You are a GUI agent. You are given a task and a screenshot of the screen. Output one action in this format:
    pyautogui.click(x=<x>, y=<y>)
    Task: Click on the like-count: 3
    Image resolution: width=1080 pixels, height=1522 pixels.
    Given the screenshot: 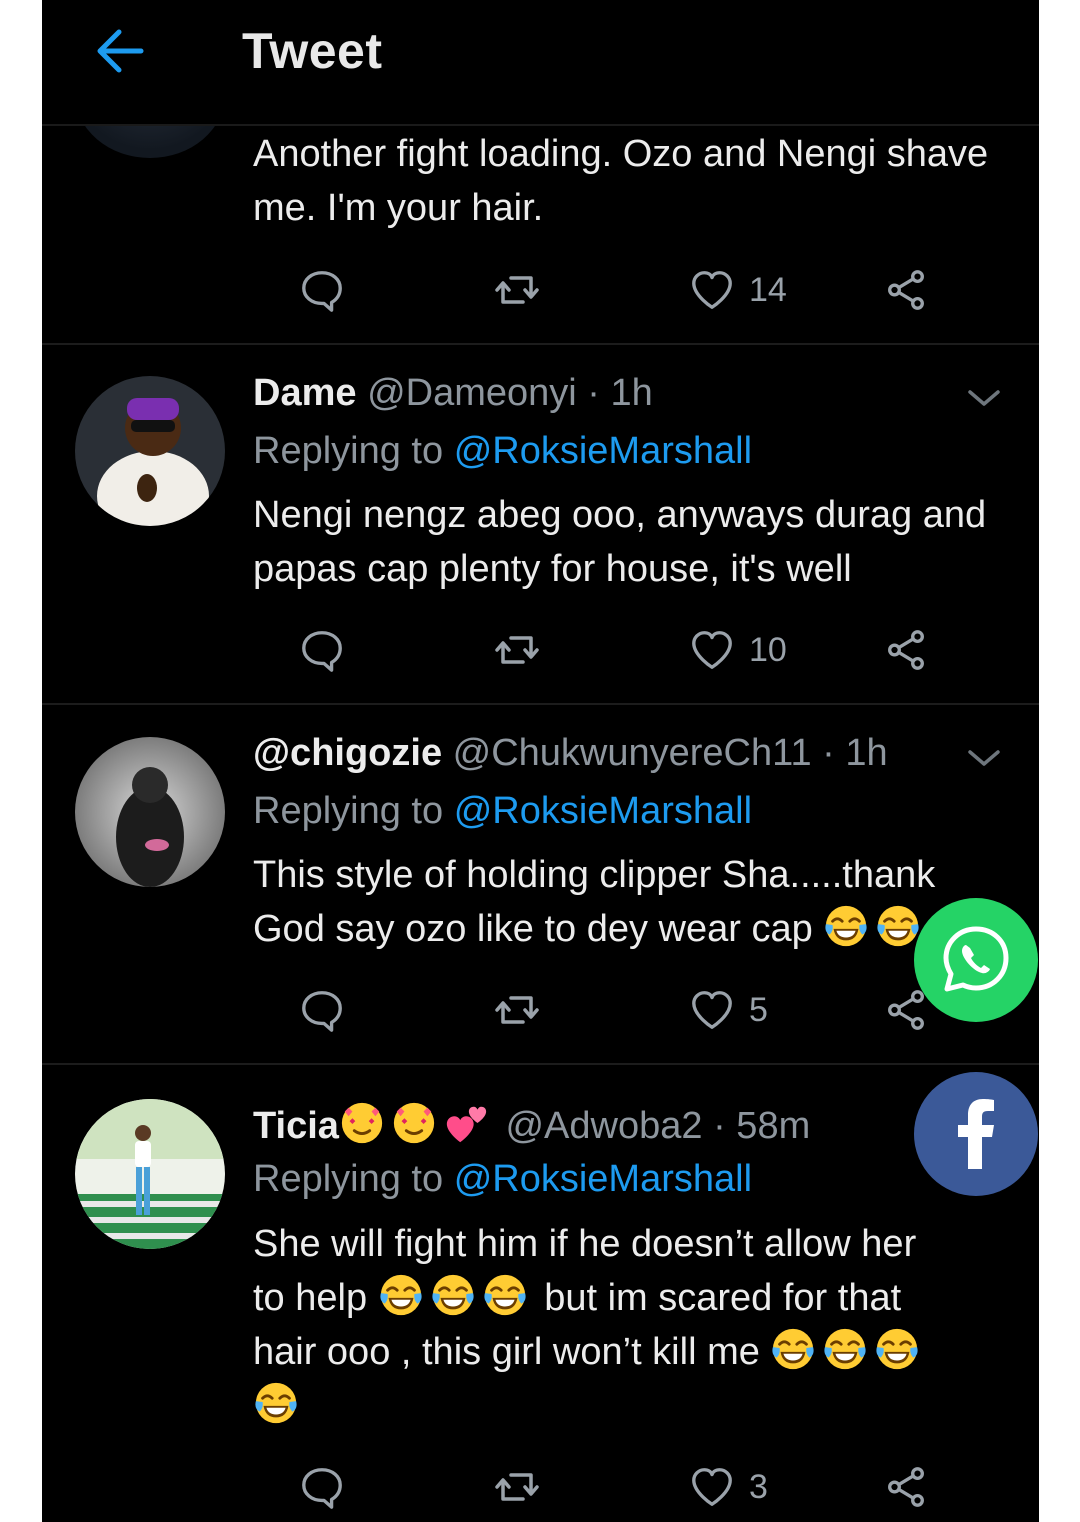 What is the action you would take?
    pyautogui.click(x=758, y=1486)
    